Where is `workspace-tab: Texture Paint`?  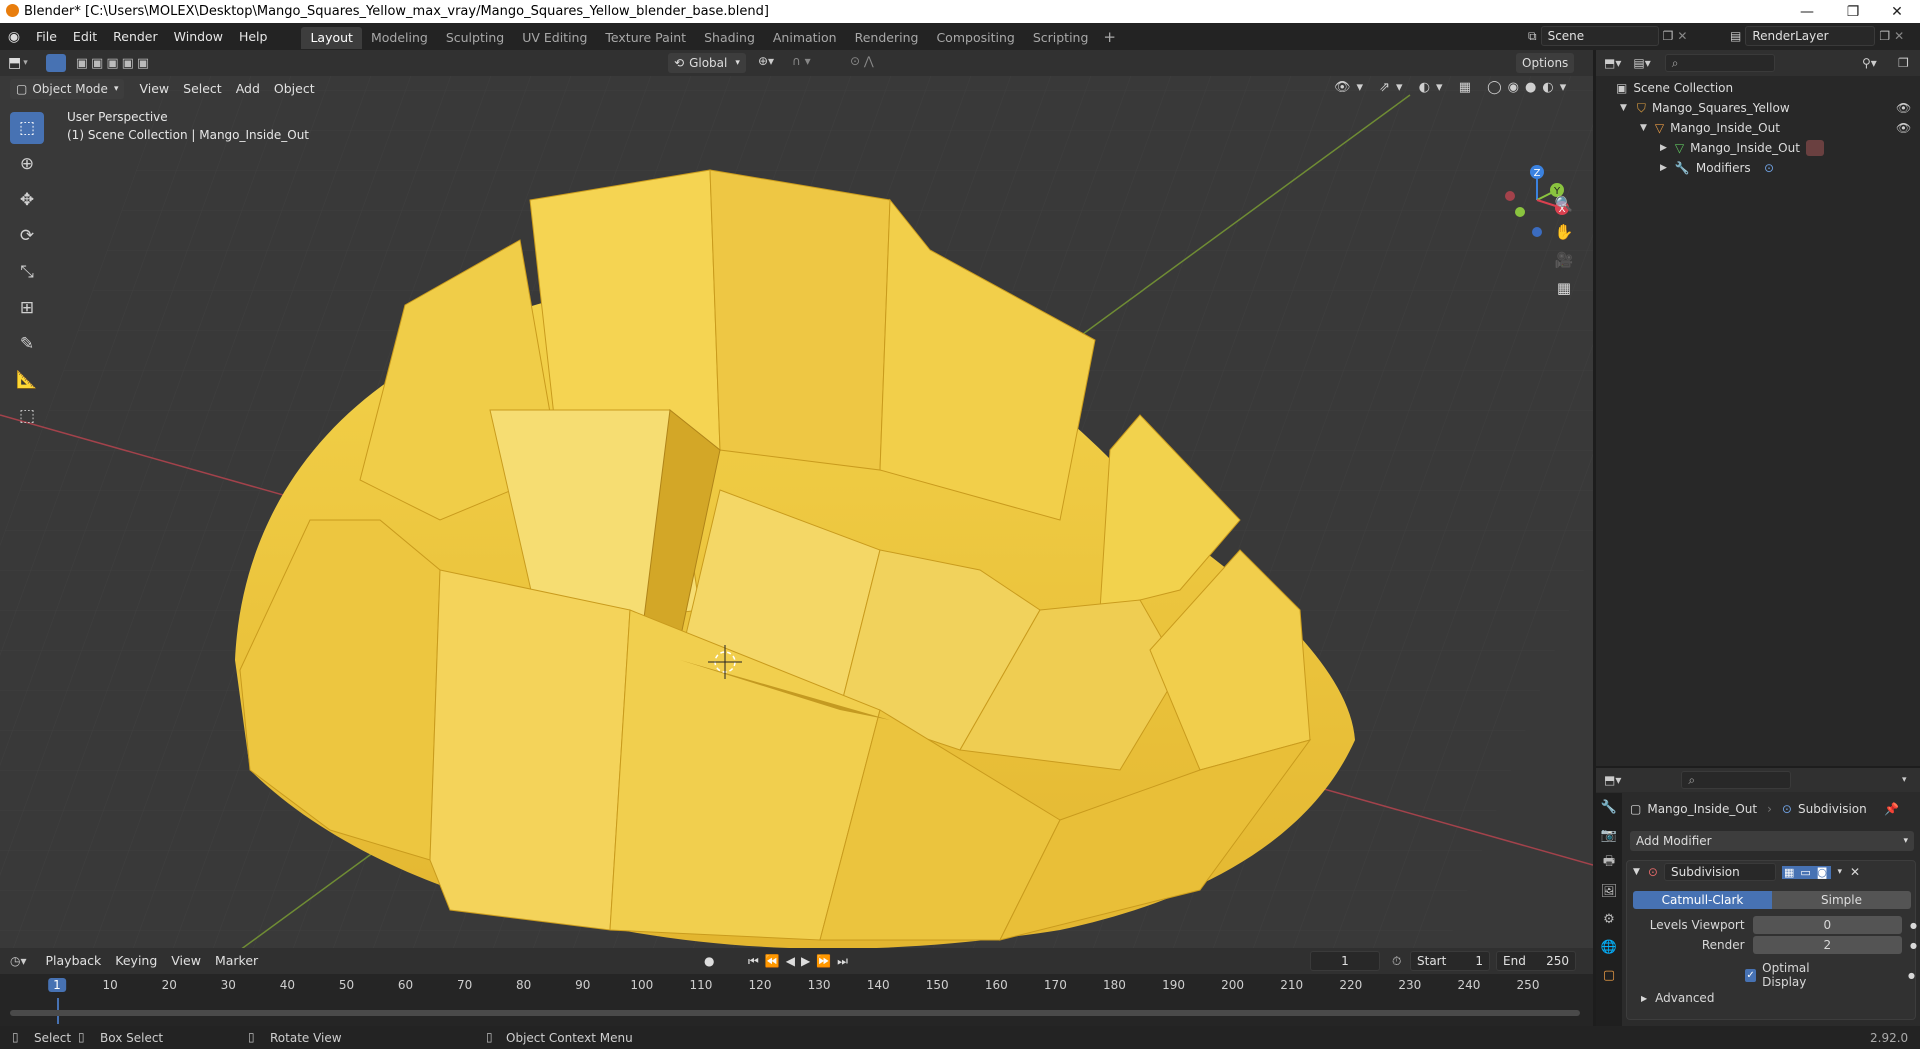
workspace-tab: Texture Paint is located at coordinates (645, 38).